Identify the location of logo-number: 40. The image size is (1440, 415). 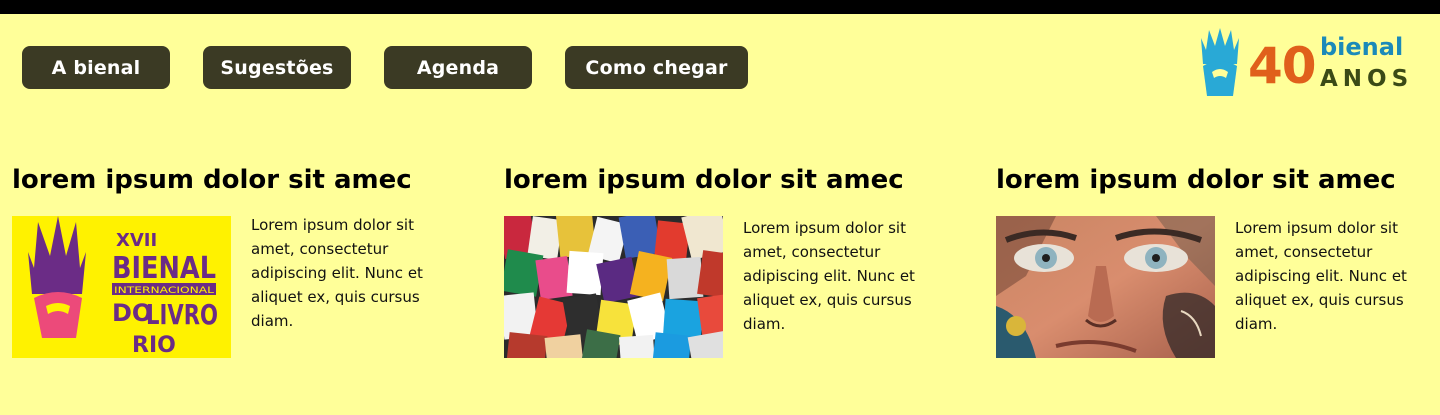
(1282, 66).